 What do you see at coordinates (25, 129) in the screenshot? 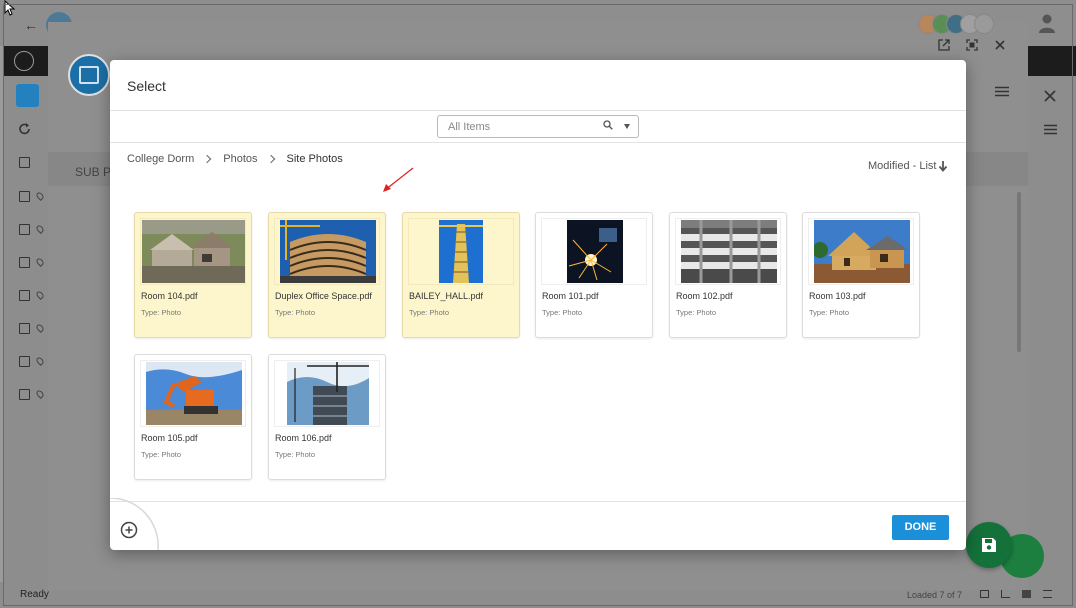
I see `refresh-icon` at bounding box center [25, 129].